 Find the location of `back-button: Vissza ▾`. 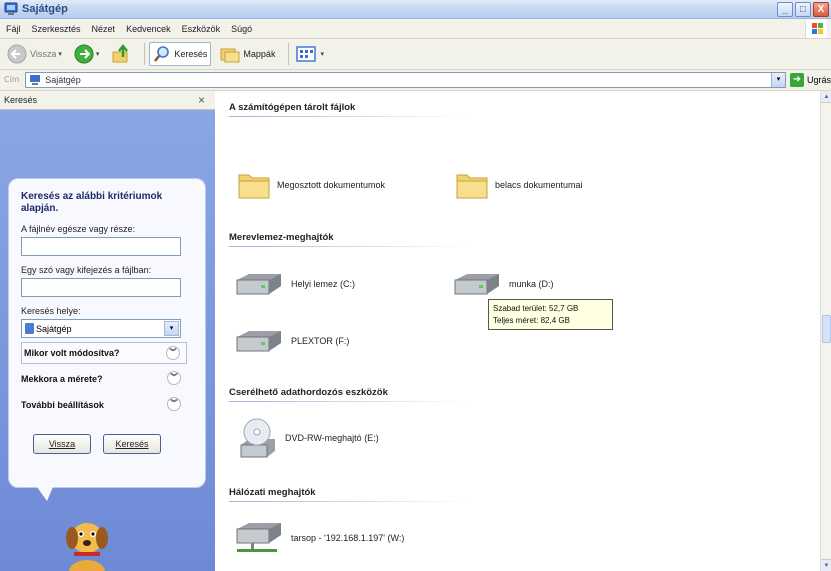

back-button: Vissza ▾ is located at coordinates (34, 54).